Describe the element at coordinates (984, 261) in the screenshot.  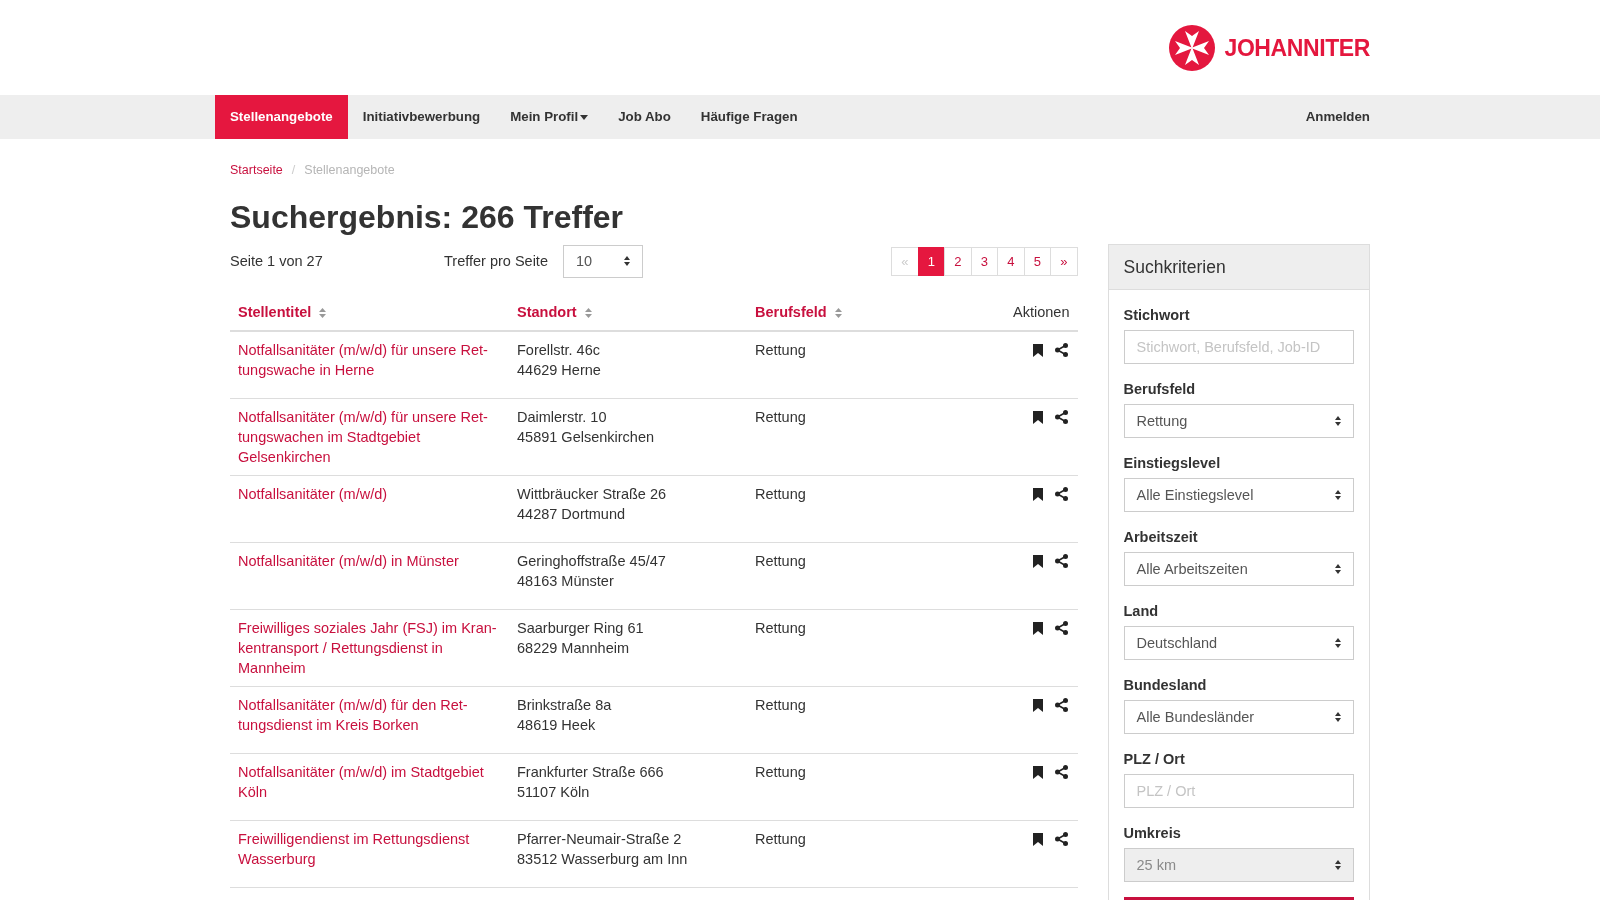
I see `page-link: 3` at that location.